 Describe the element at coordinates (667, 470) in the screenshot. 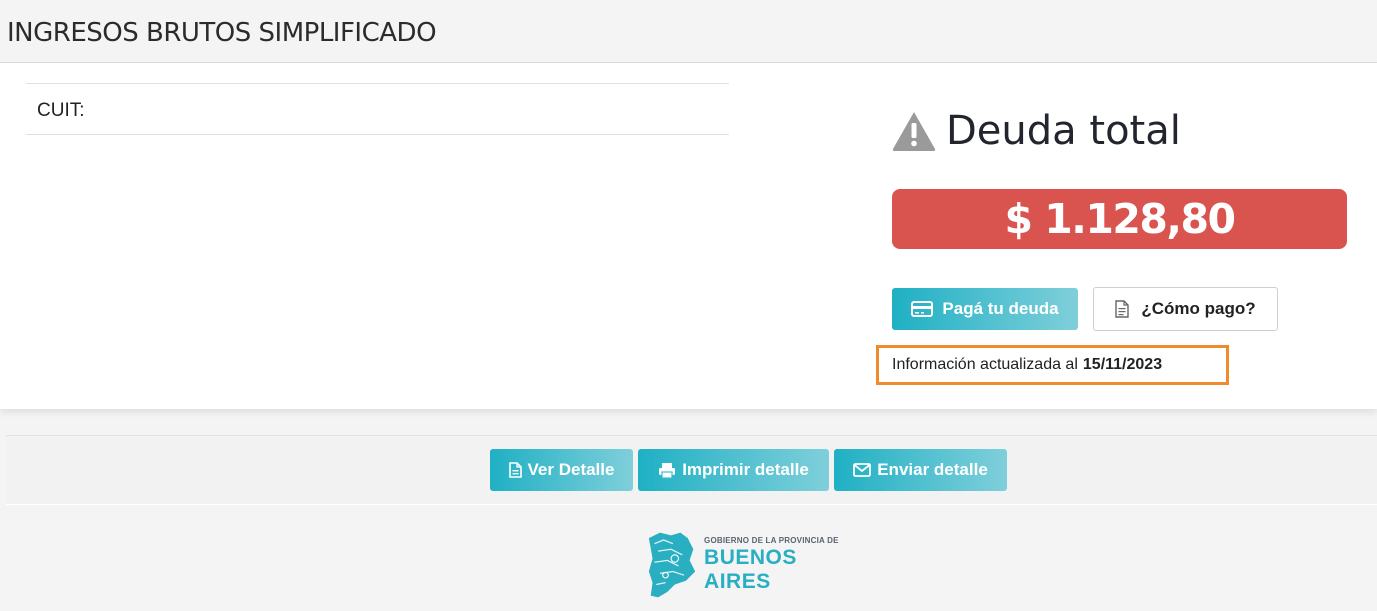

I see `printer-icon` at that location.